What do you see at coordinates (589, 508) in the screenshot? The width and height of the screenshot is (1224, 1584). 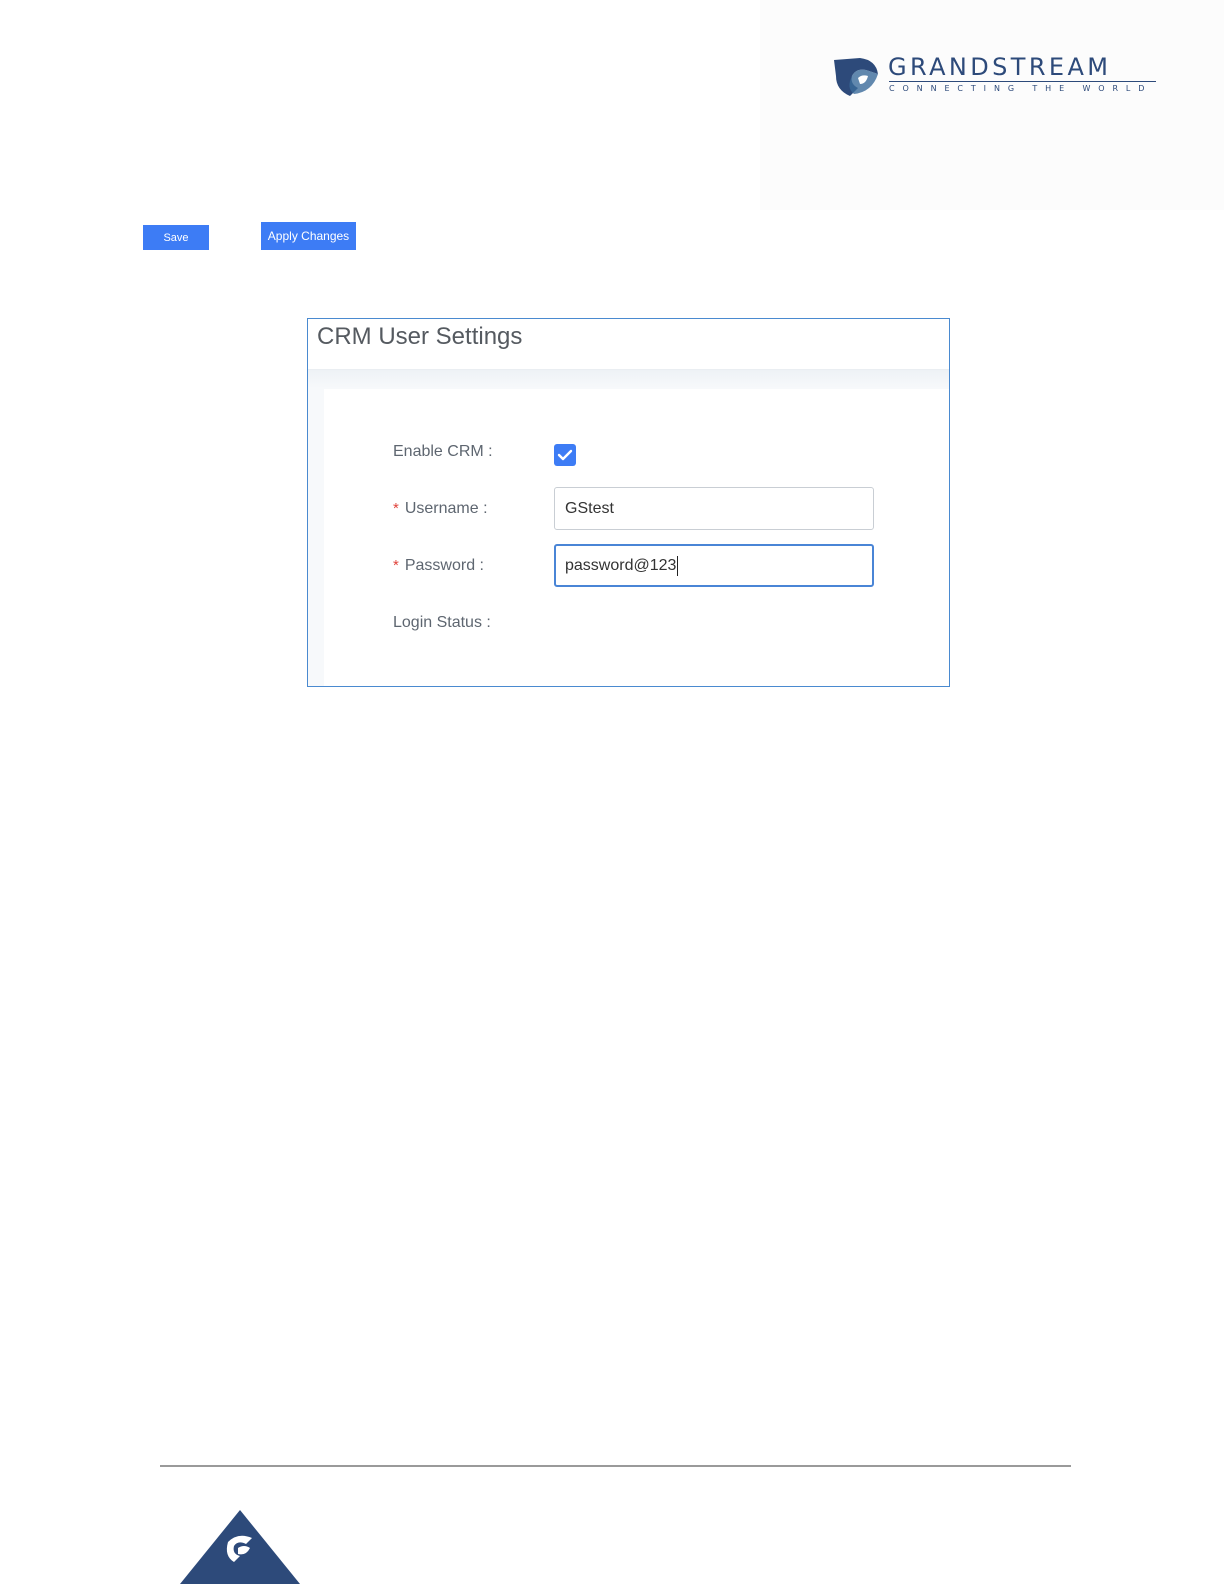 I see `username-value: GStest` at bounding box center [589, 508].